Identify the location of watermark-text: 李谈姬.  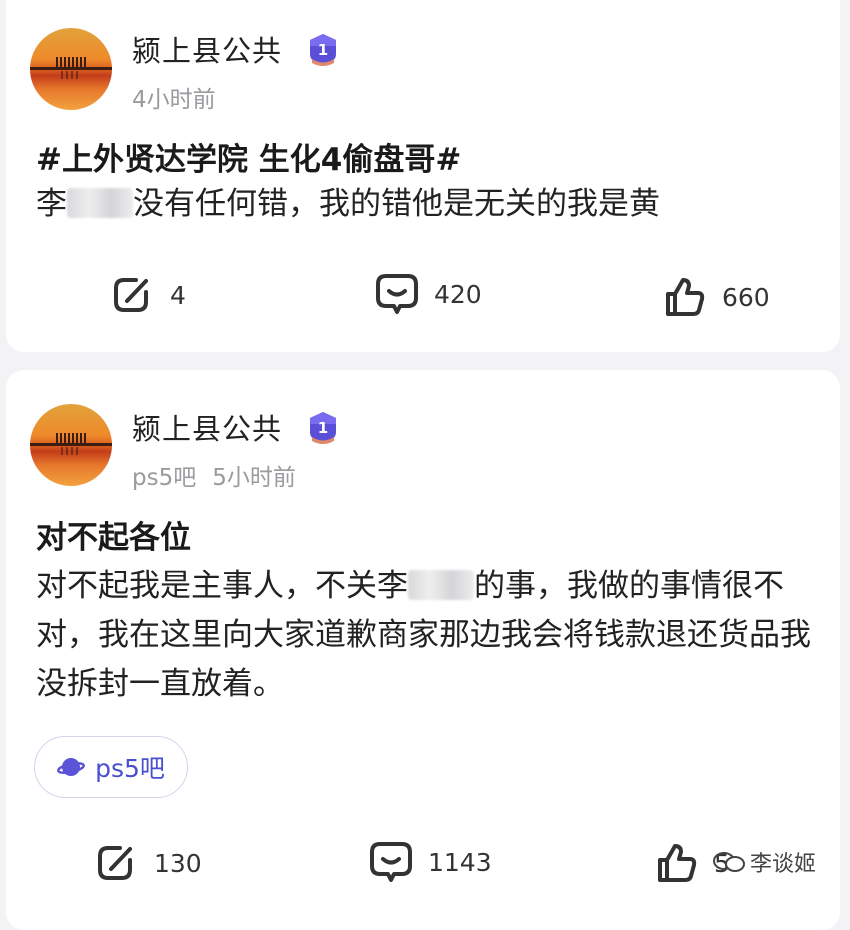
(783, 864).